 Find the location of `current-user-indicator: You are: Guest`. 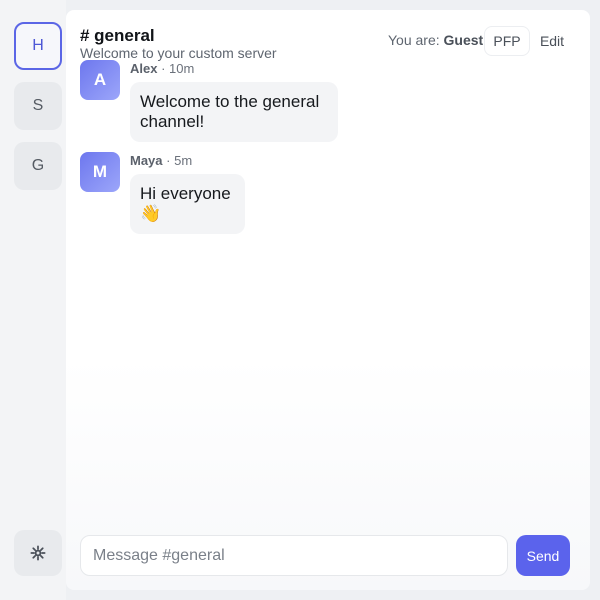

current-user-indicator: You are: Guest is located at coordinates (435, 40).